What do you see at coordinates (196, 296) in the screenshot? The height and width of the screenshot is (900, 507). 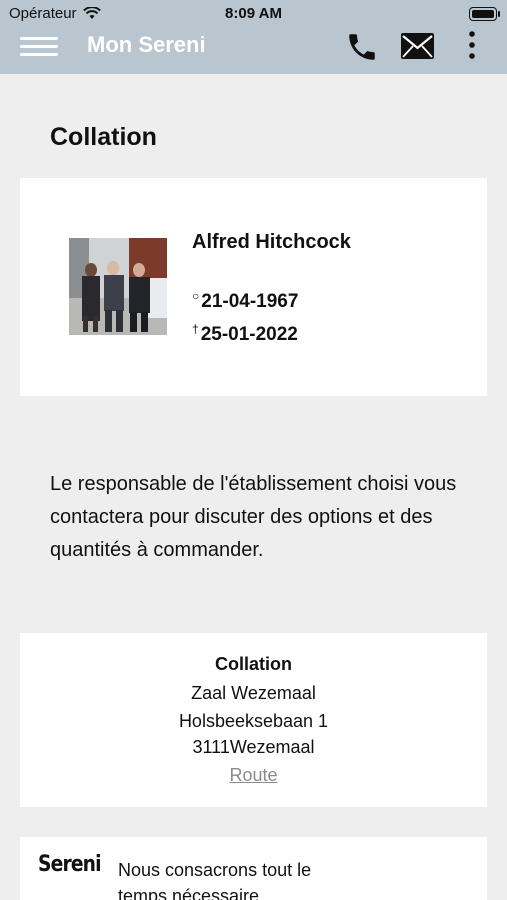 I see `birth-symbol: ○` at bounding box center [196, 296].